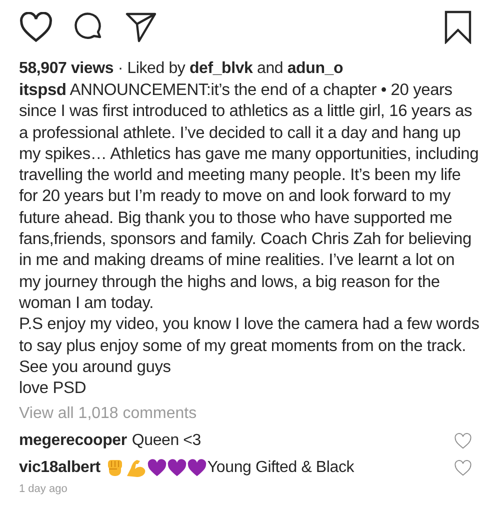 Image resolution: width=490 pixels, height=516 pixels. I want to click on flexed-arm-icon, so click(136, 468).